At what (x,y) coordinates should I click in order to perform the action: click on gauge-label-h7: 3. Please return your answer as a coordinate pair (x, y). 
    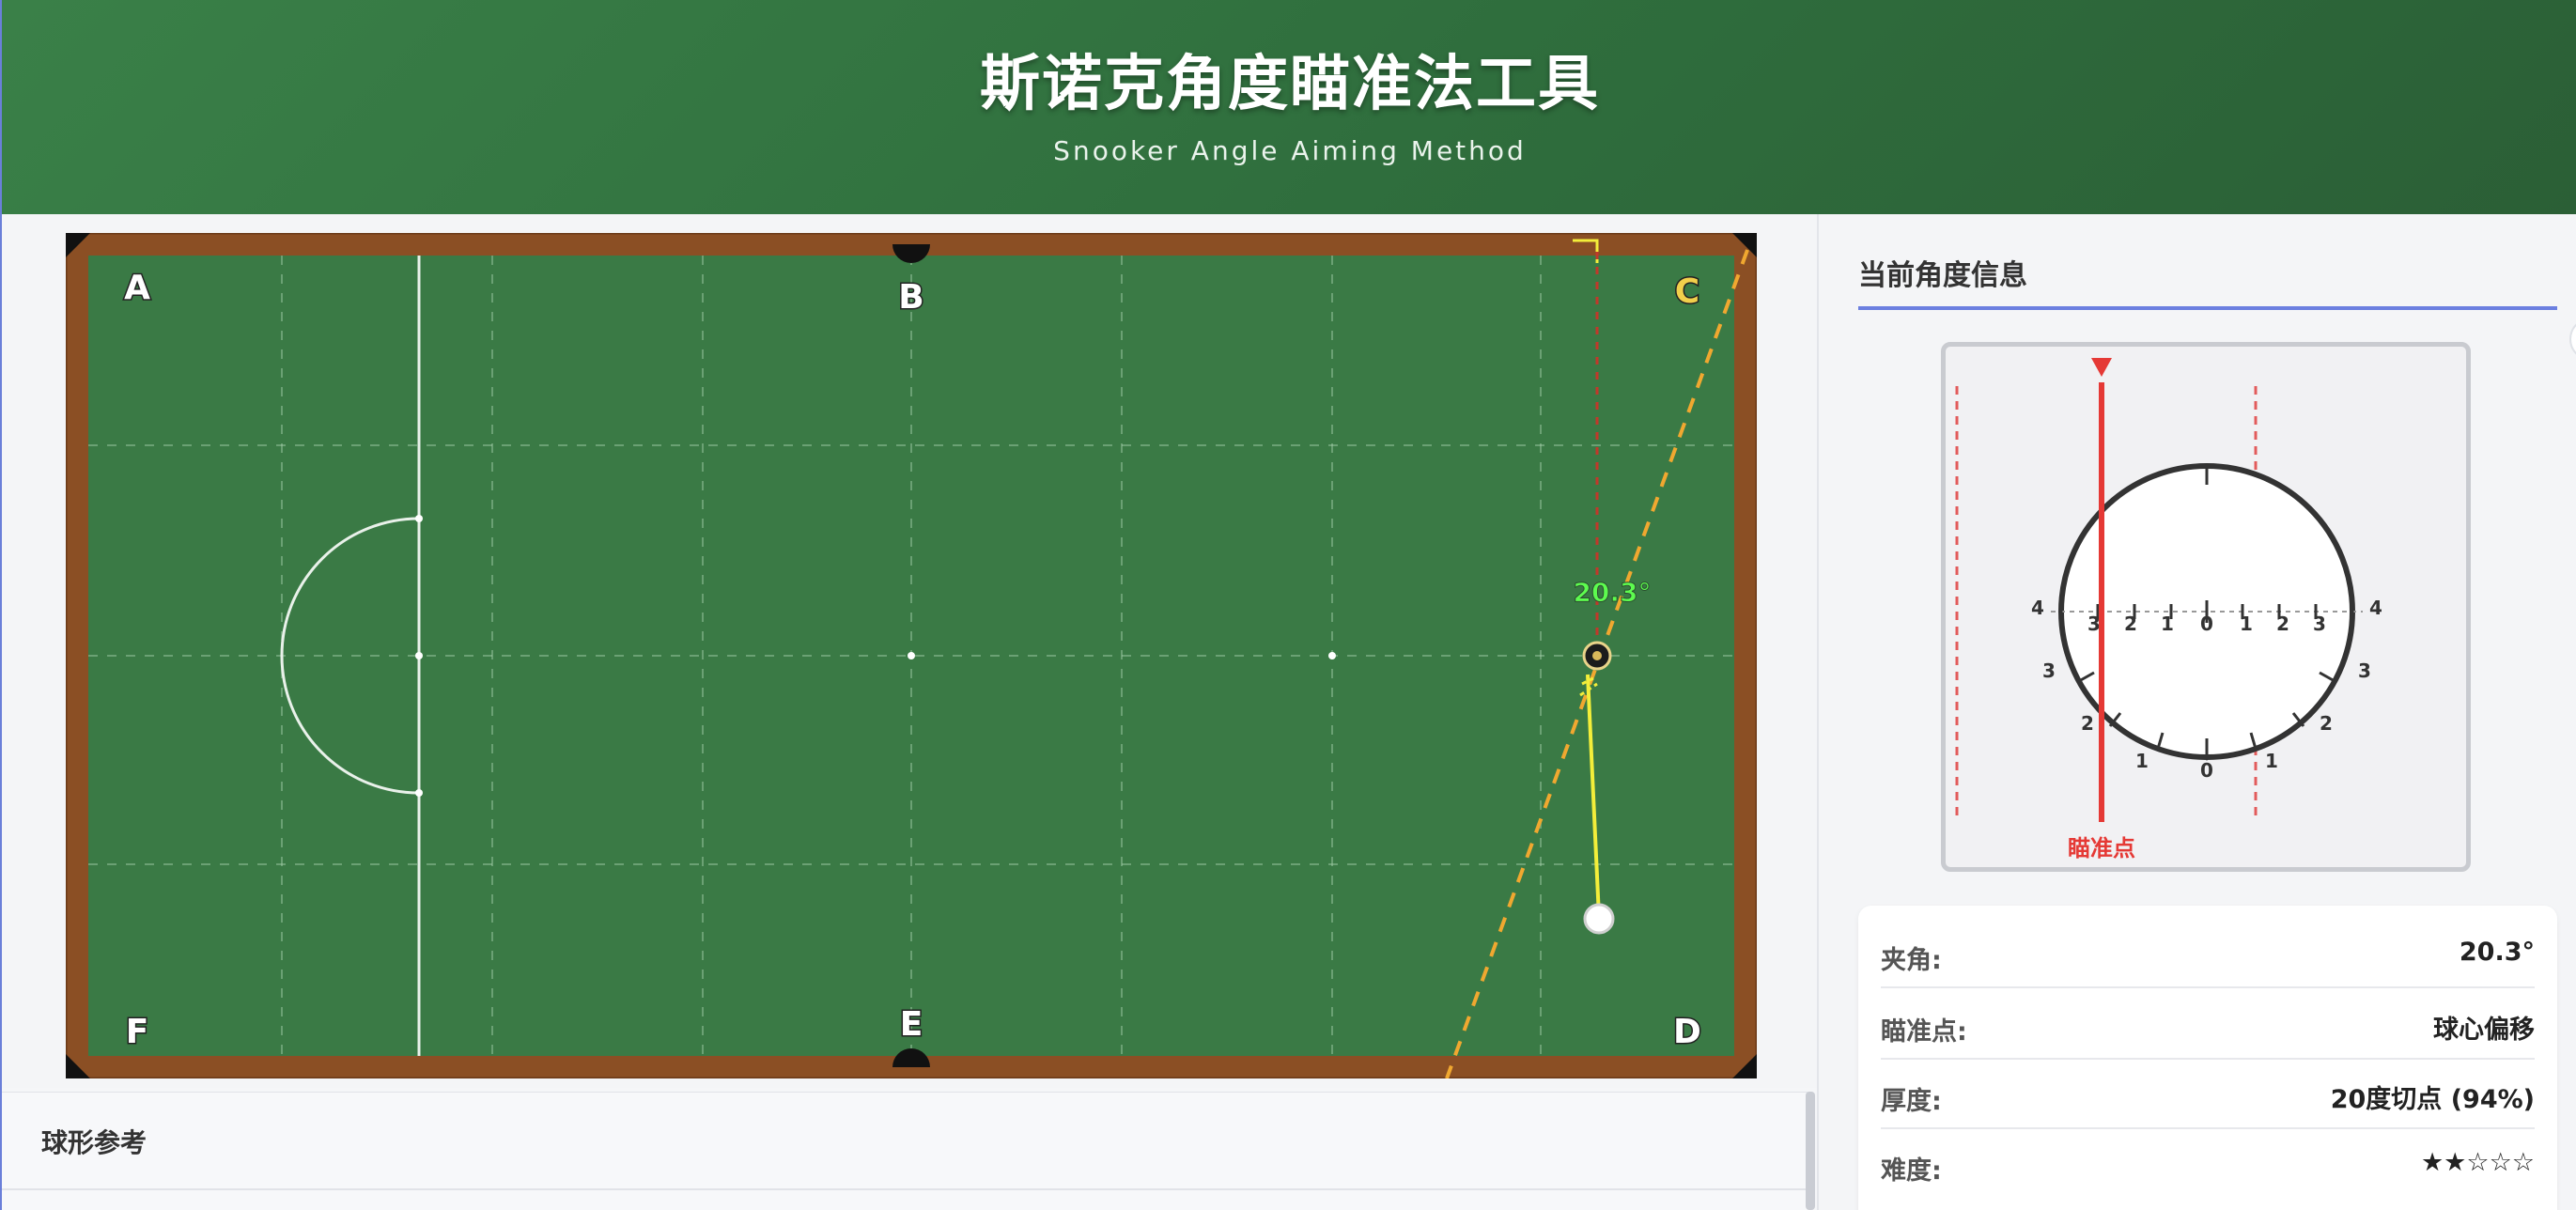
    Looking at the image, I should click on (2319, 624).